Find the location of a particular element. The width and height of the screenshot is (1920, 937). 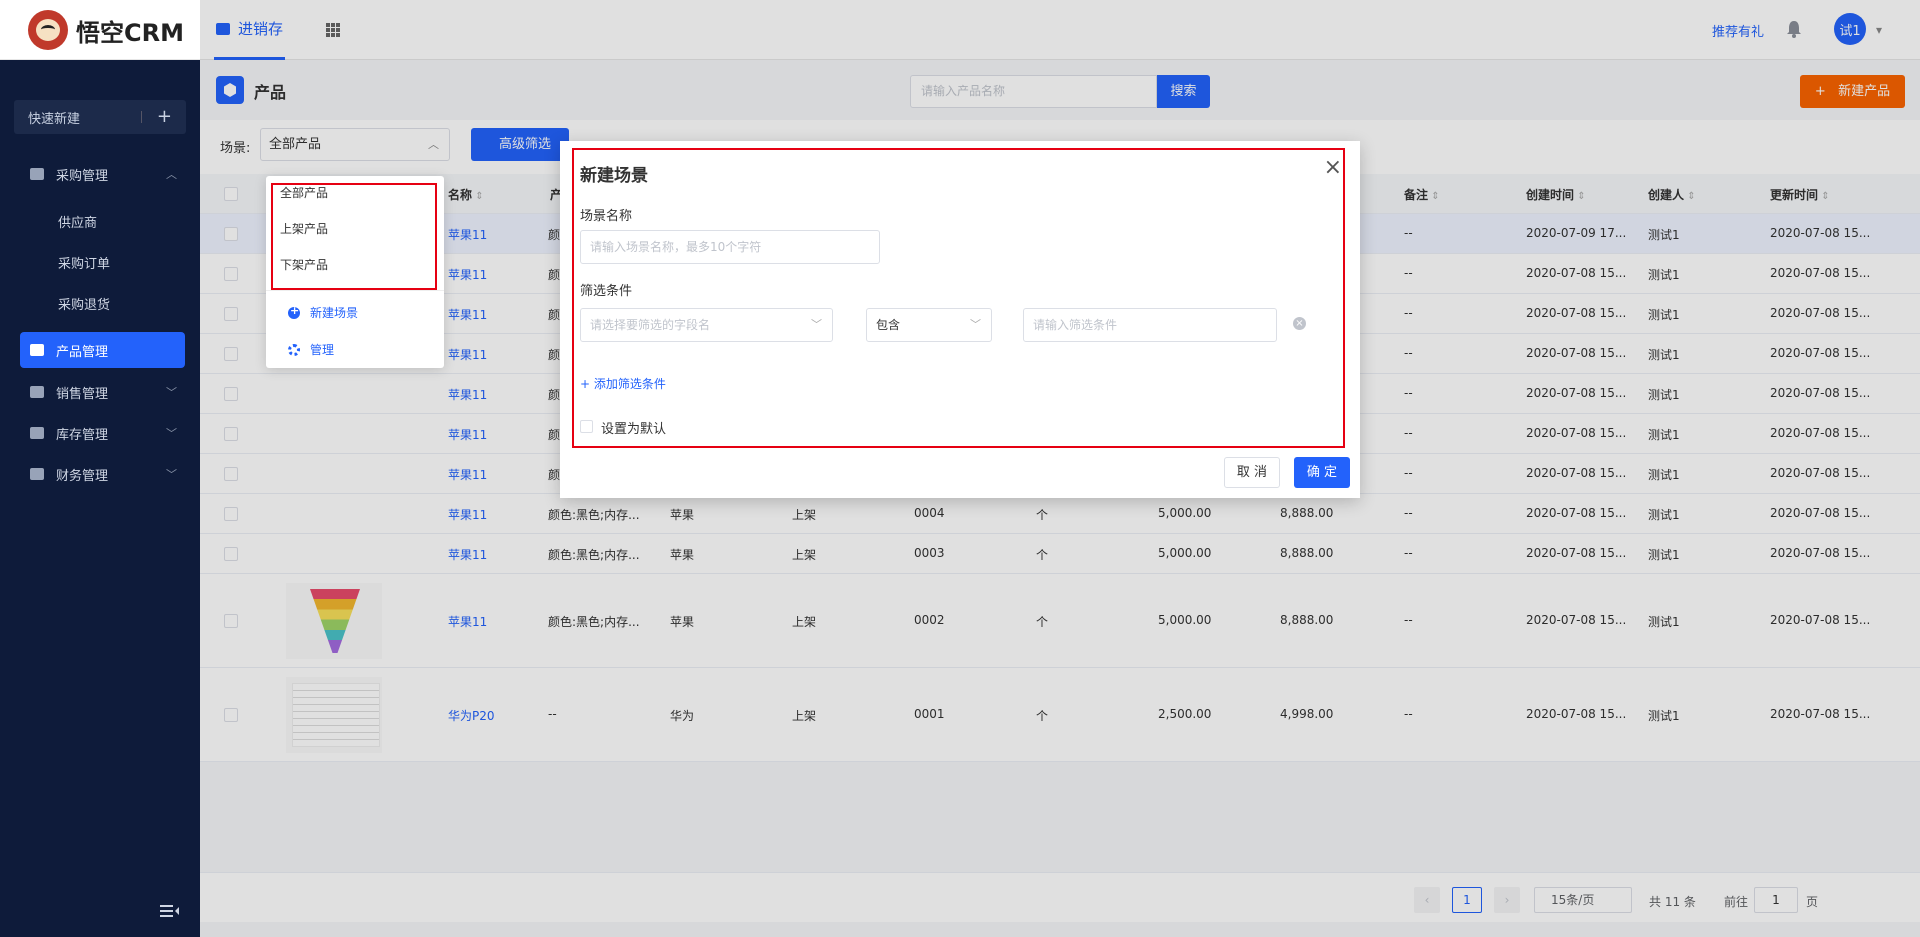

scene-dropdown: 全部产品 上架产品 下架产品 新建场景 管理 is located at coordinates (355, 272).